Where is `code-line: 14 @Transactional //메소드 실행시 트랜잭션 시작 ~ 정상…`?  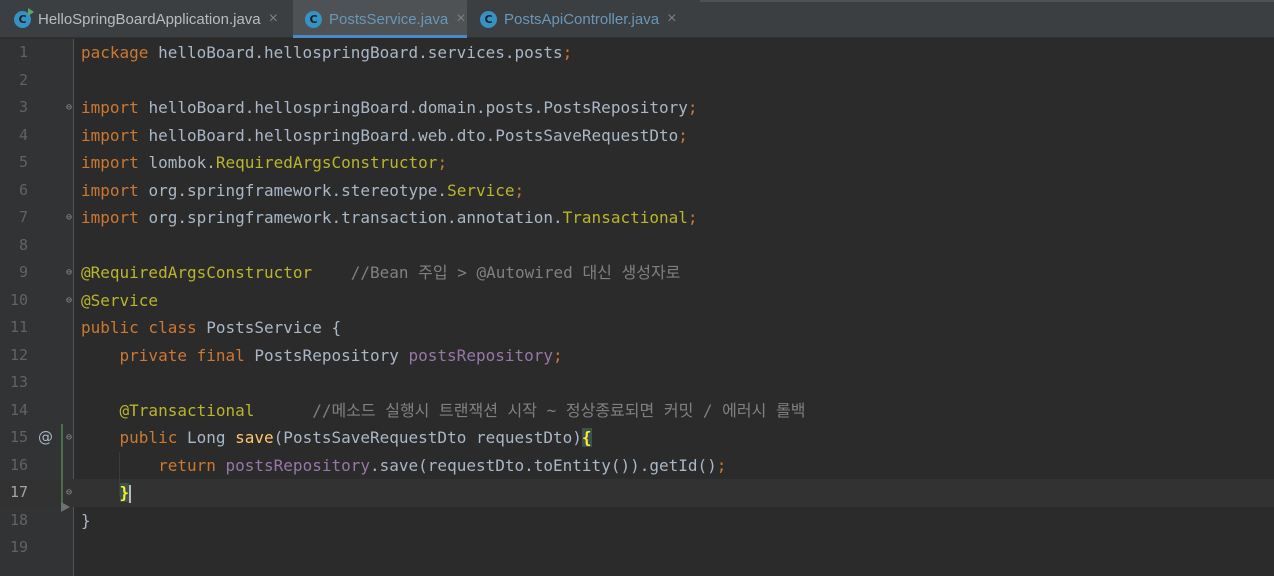 code-line: 14 @Transactional //메소드 실행시 트랜잭션 시작 ~ 정상… is located at coordinates (637, 411).